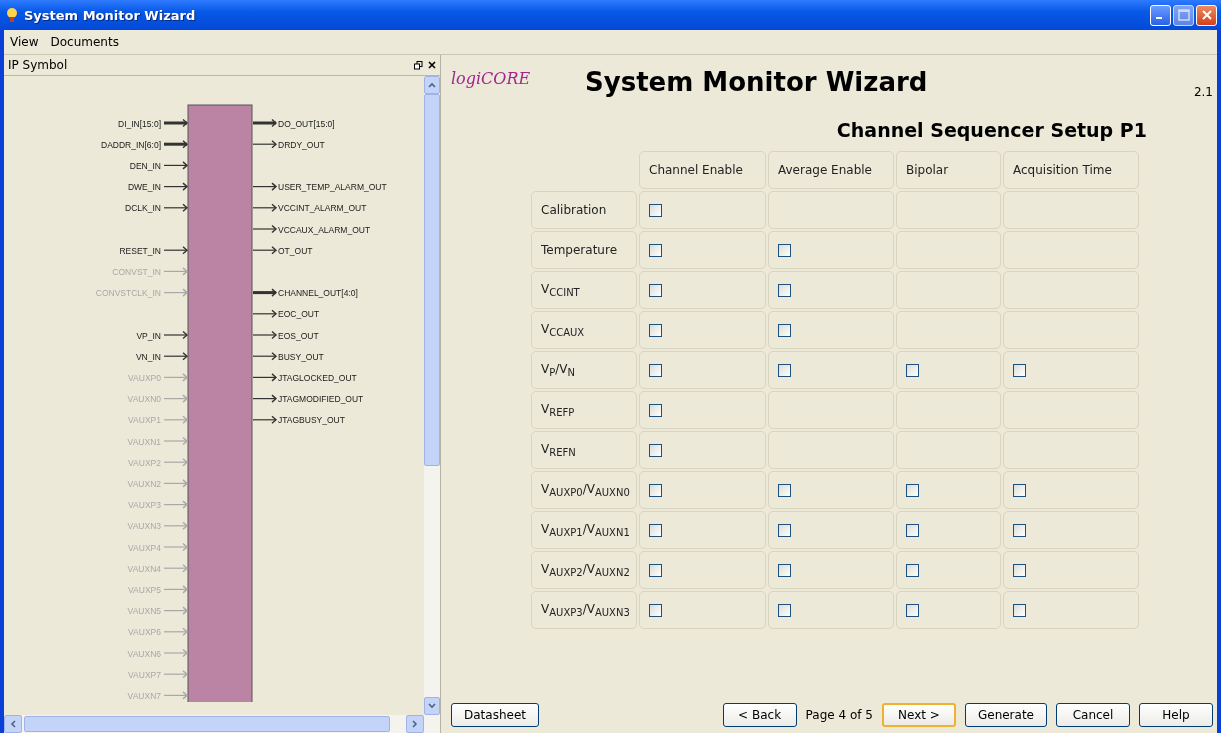  I want to click on wizard-button: < Back, so click(759, 715).